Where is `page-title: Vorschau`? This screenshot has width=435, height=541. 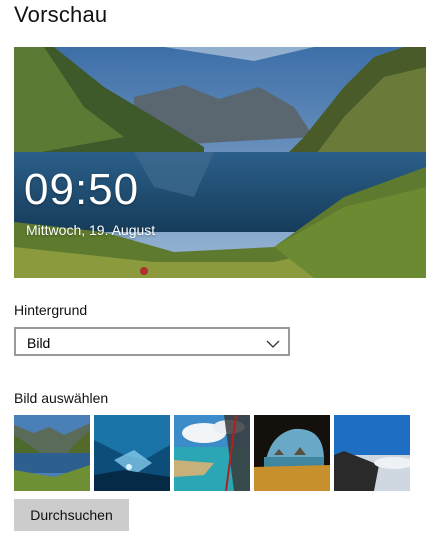
page-title: Vorschau is located at coordinates (61, 14).